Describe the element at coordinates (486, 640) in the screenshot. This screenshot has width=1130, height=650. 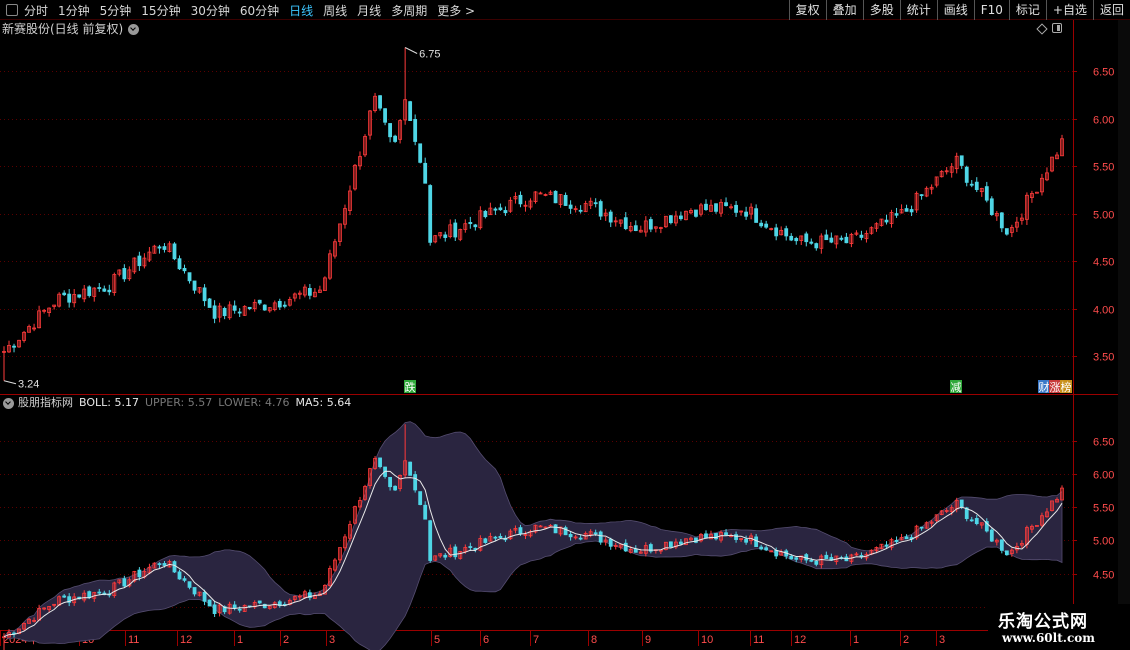
I see `x-axis-label: 6` at that location.